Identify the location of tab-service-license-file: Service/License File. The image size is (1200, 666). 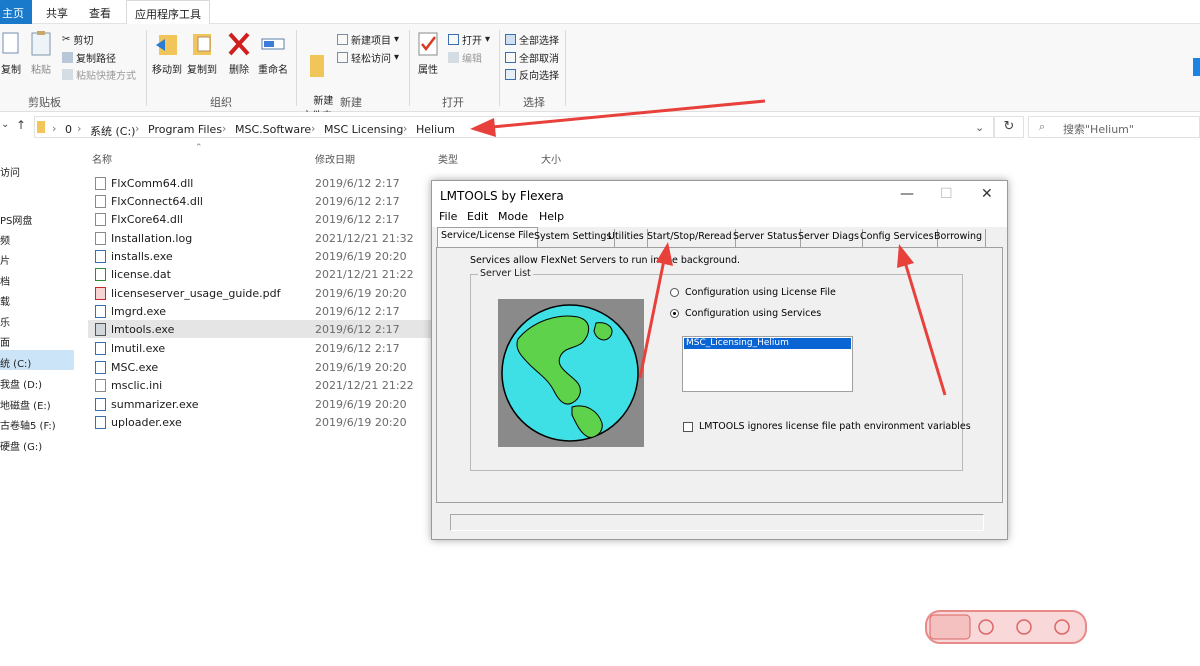
(488, 237).